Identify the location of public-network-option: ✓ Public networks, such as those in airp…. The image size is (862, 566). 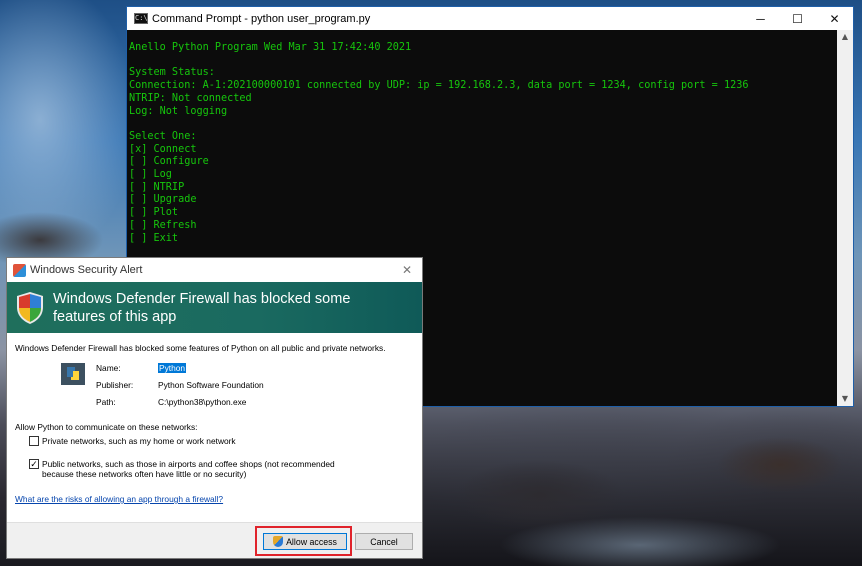
(214, 469).